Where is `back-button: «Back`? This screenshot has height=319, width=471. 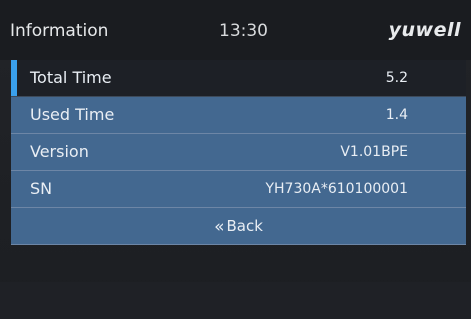 back-button: «Back is located at coordinates (238, 226).